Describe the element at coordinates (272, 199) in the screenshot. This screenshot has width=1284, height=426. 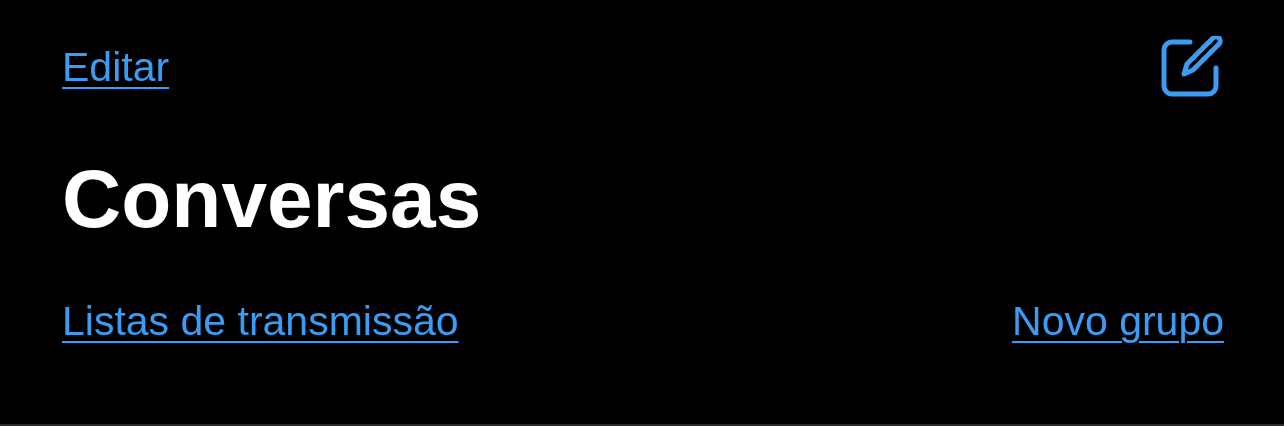
I see `page-title: Conversas` at that location.